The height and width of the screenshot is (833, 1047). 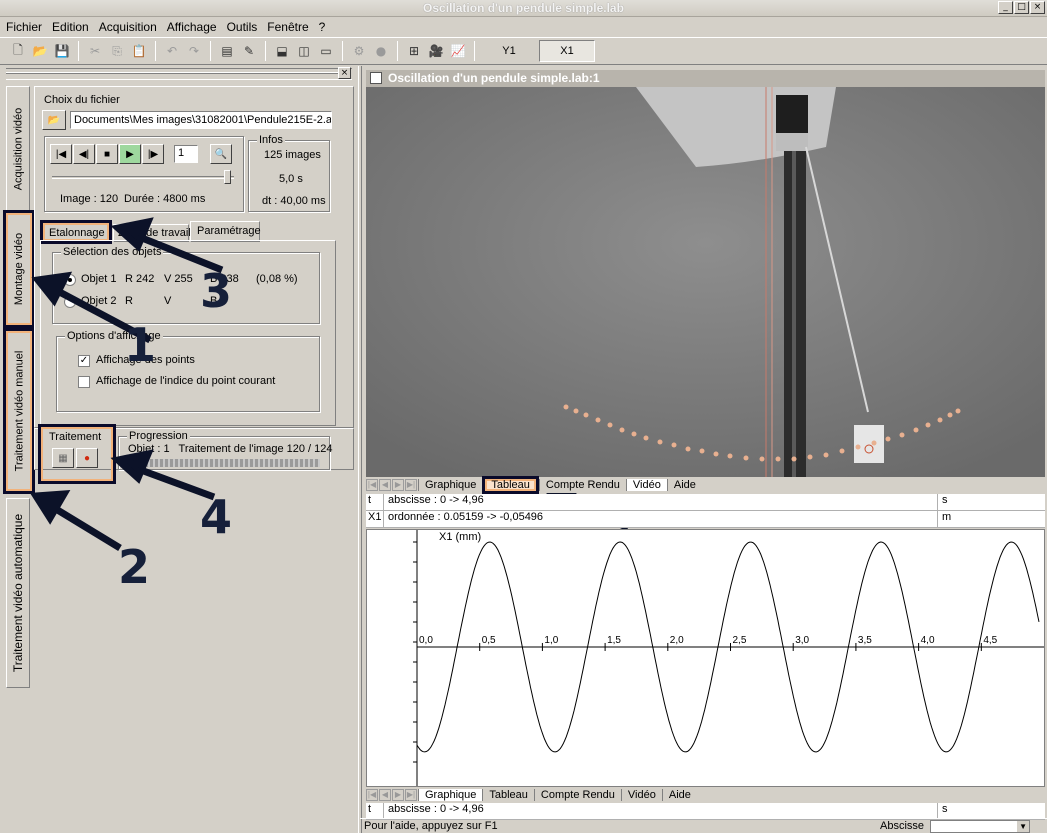 I want to click on pane-splitter, so click(x=360, y=449).